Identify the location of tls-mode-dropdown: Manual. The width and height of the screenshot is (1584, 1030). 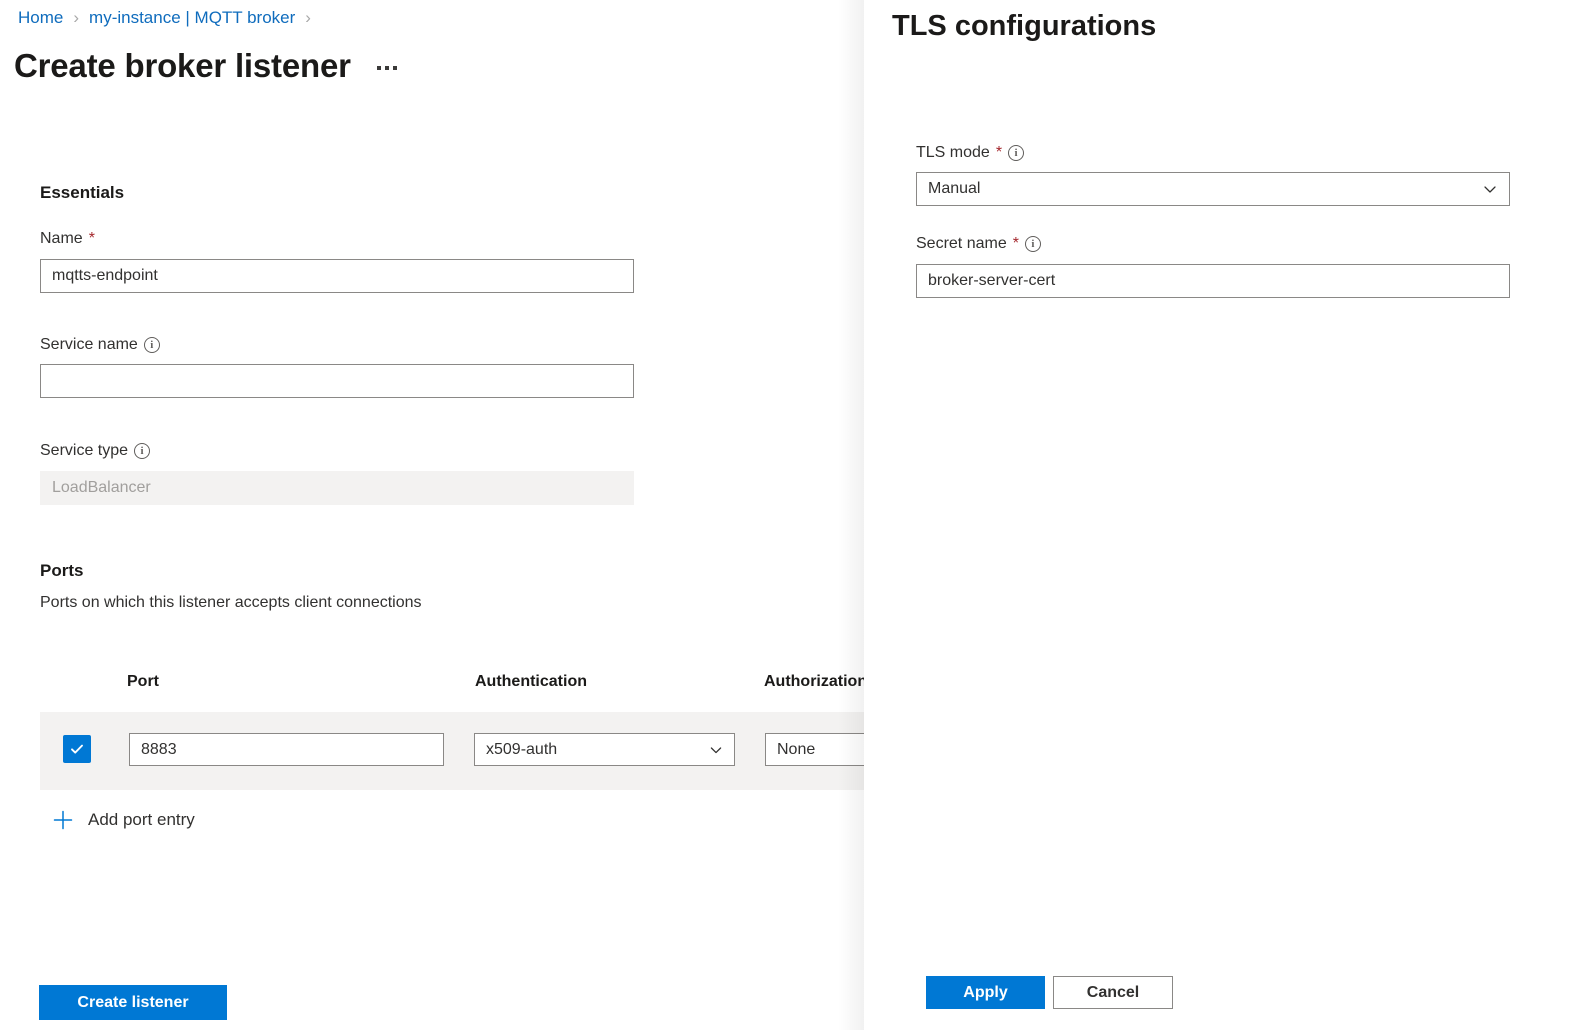
(1213, 189).